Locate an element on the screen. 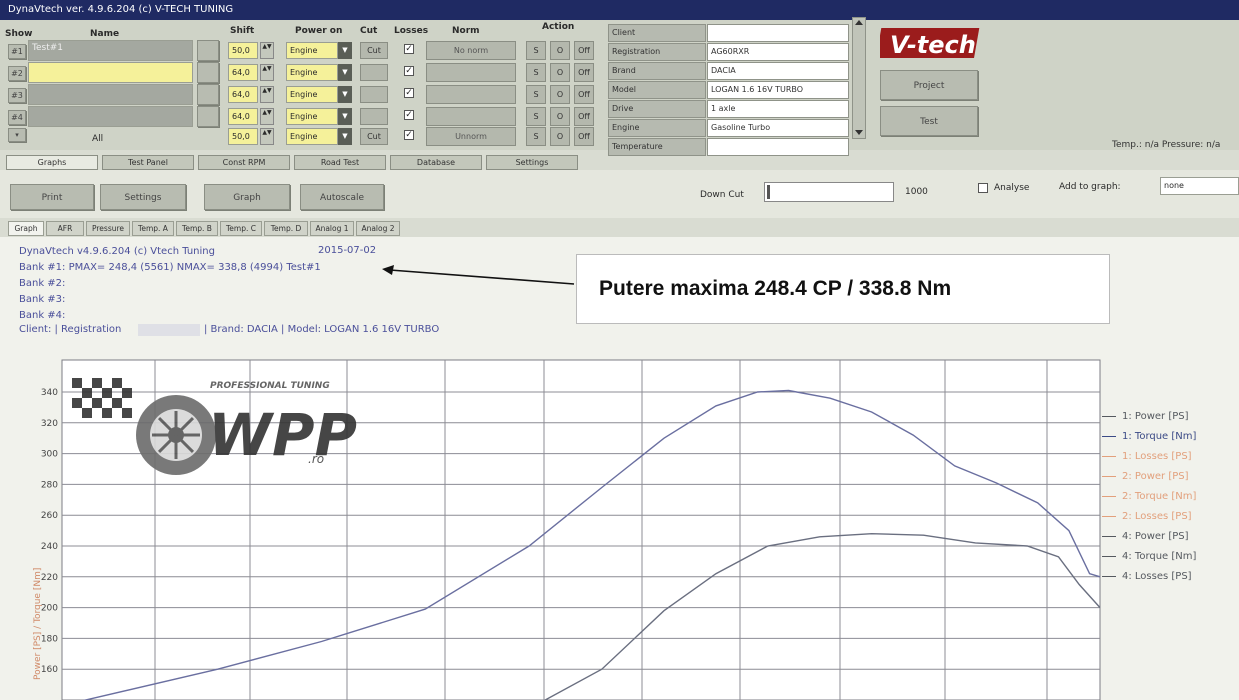  tab-road-test: Road Test is located at coordinates (340, 162).